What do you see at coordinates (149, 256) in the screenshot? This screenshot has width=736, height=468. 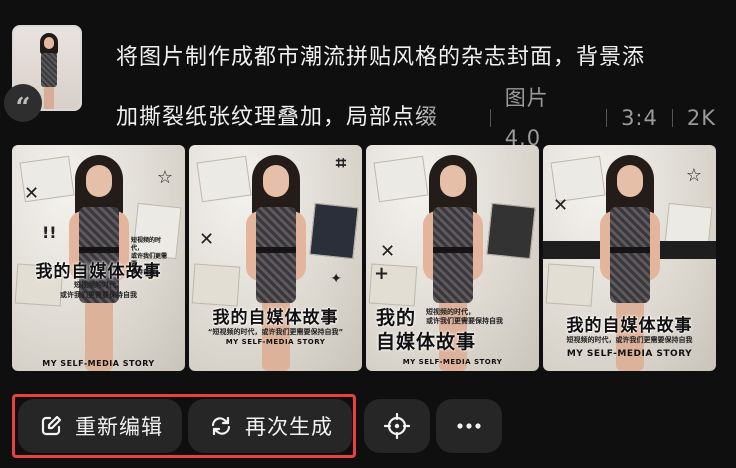 I see `side-caption: 短视频的时代， 或许我们更需要 保持自我` at bounding box center [149, 256].